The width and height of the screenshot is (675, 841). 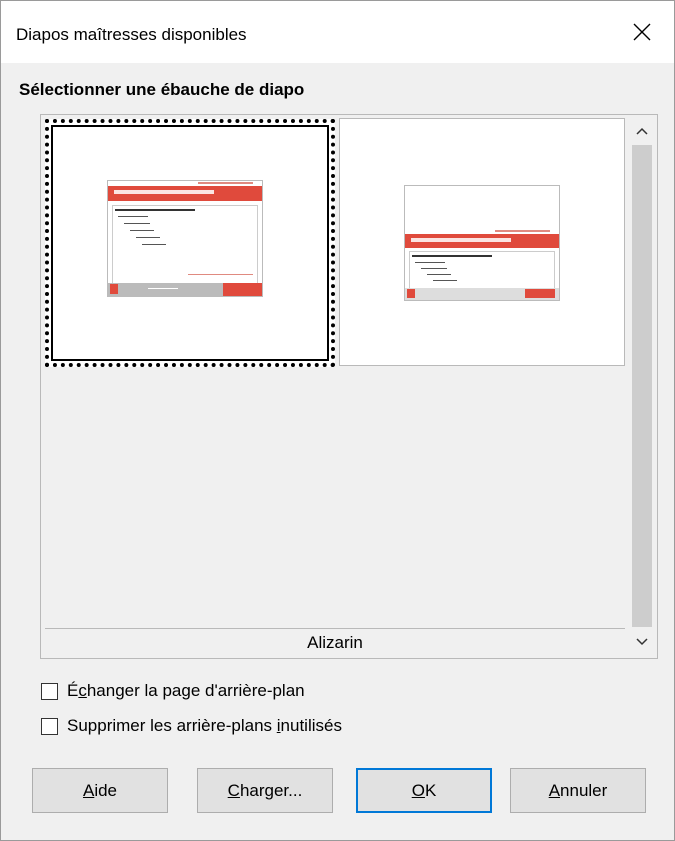 I want to click on exchange-background-label: Échanger la page d'arrière-plan, so click(x=186, y=690).